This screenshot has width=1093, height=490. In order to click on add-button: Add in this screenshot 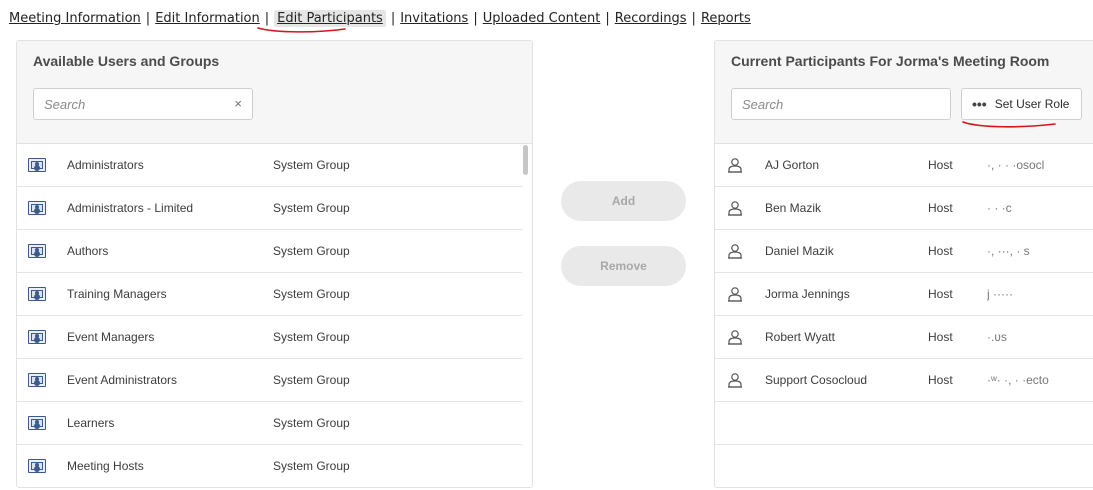, I will do `click(623, 201)`.